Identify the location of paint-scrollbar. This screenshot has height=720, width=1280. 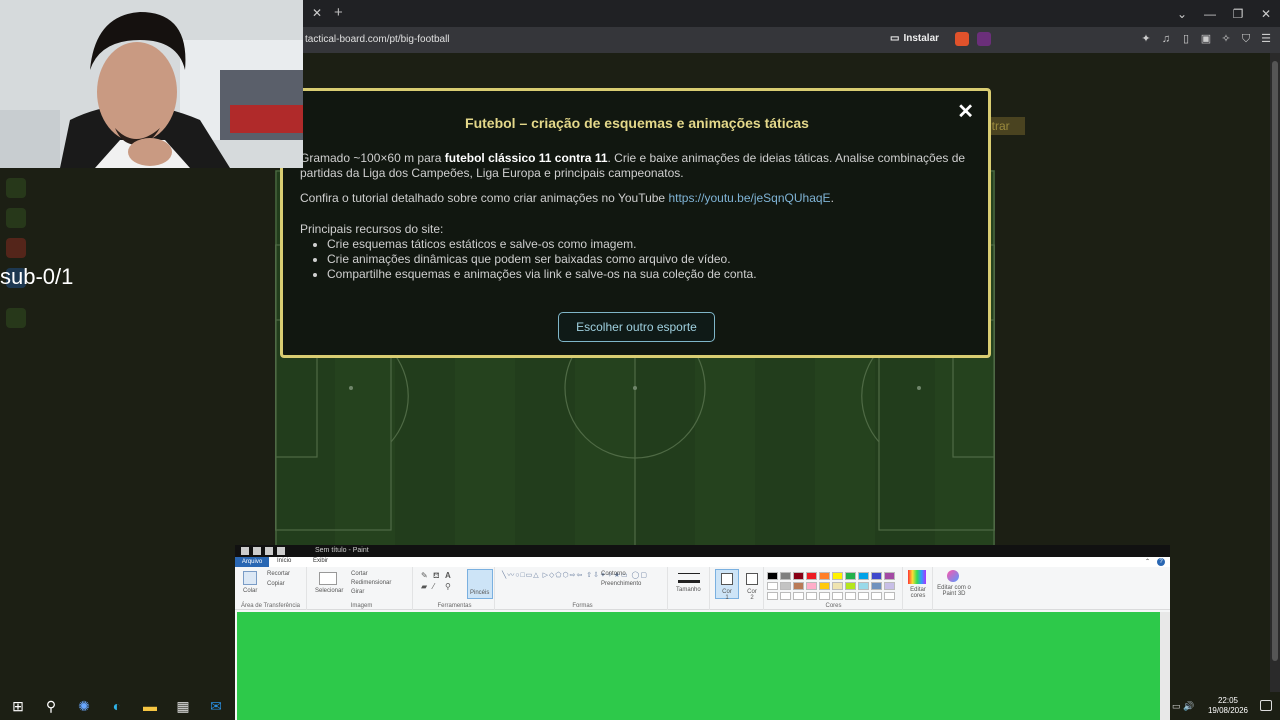
(1165, 666).